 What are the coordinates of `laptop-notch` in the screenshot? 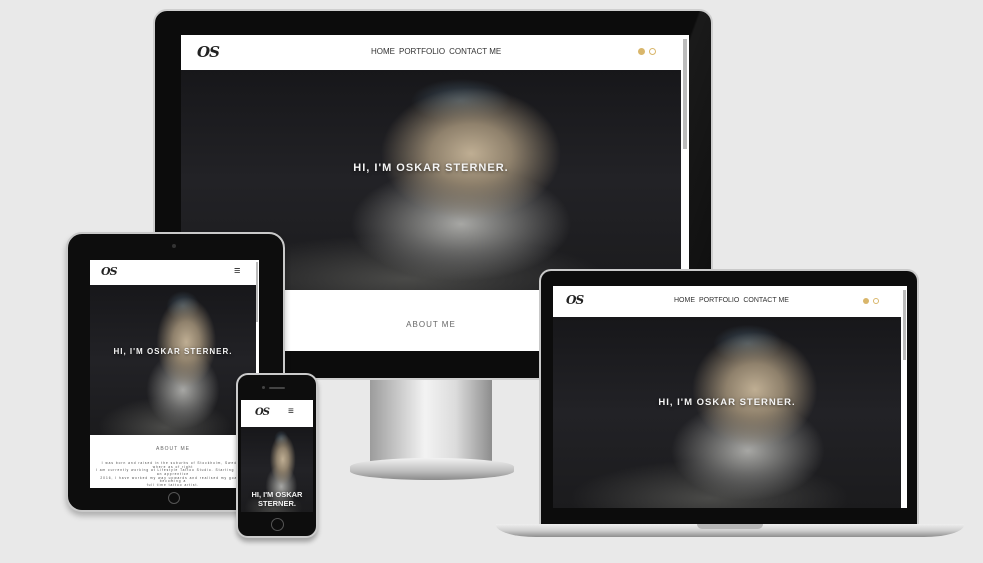 It's located at (730, 526).